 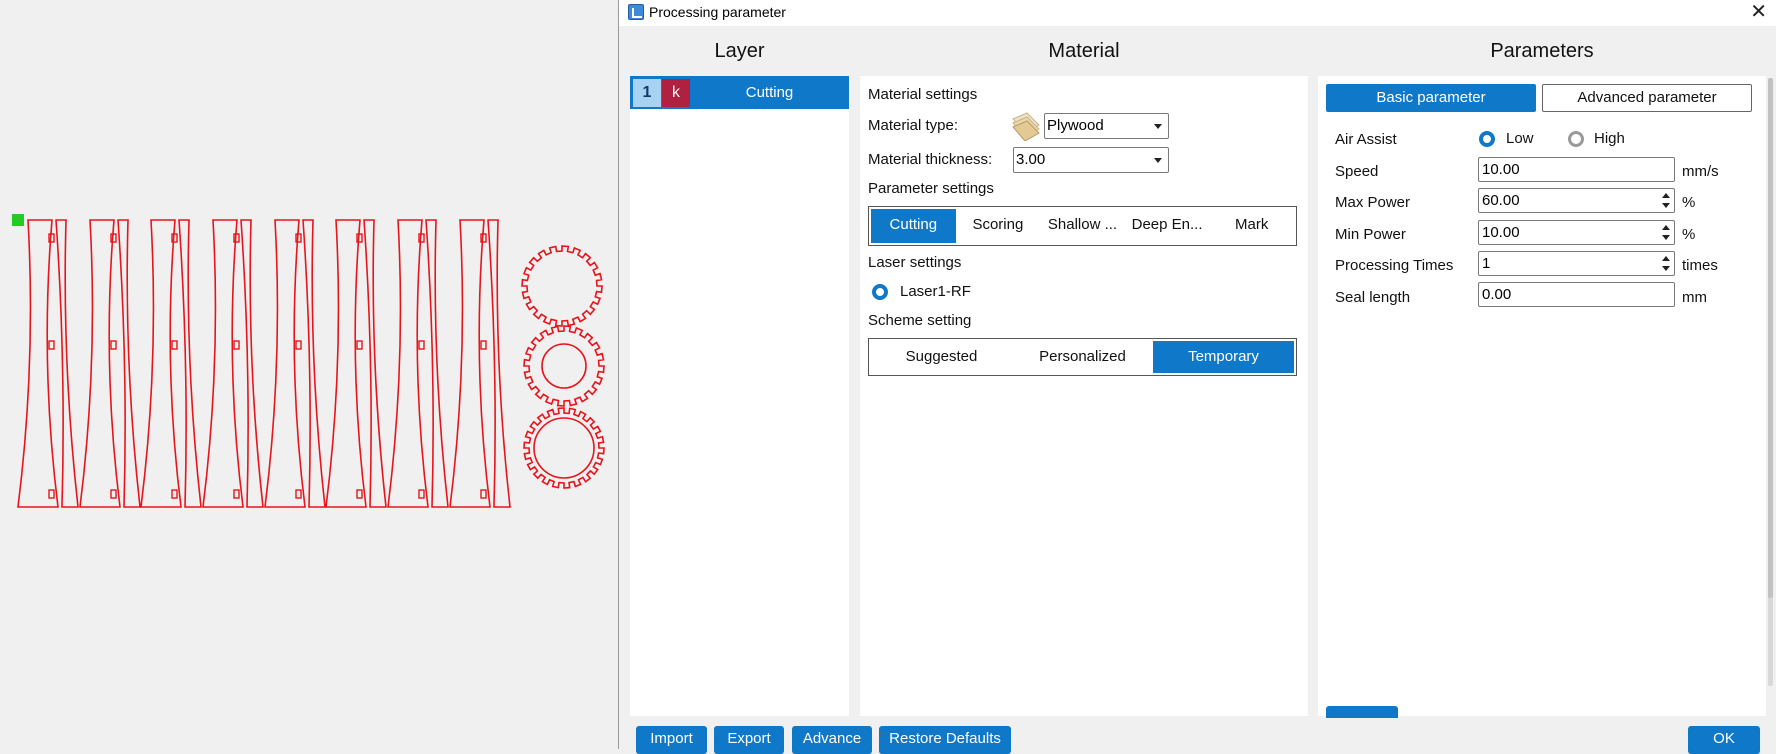 I want to click on processing-times-unit: times, so click(x=1700, y=265).